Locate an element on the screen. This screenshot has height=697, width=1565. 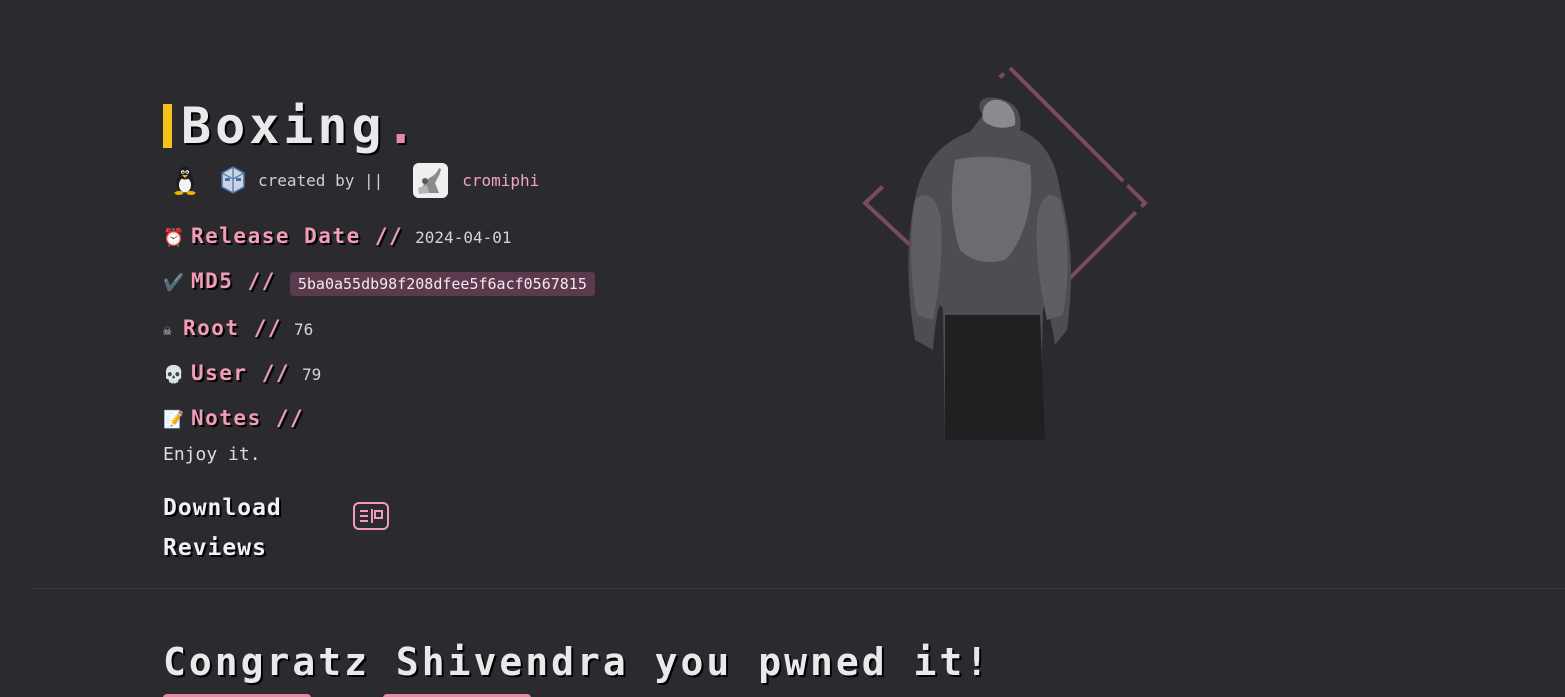
md5-value: 5ba0a55db98f208dfee5f6acf0567815 is located at coordinates (442, 284).